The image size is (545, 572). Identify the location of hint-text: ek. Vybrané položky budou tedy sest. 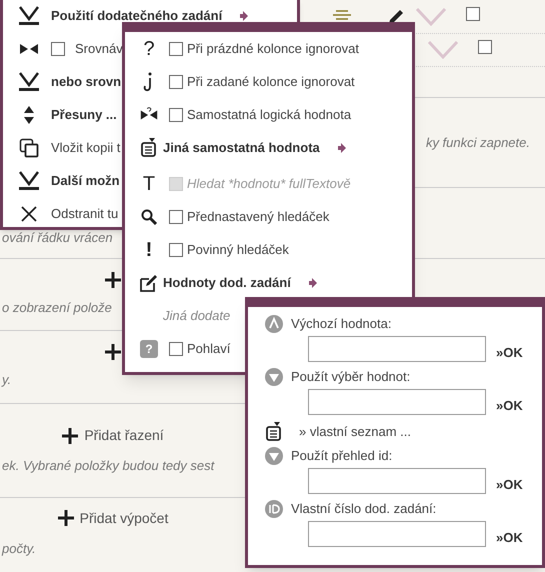
(108, 466).